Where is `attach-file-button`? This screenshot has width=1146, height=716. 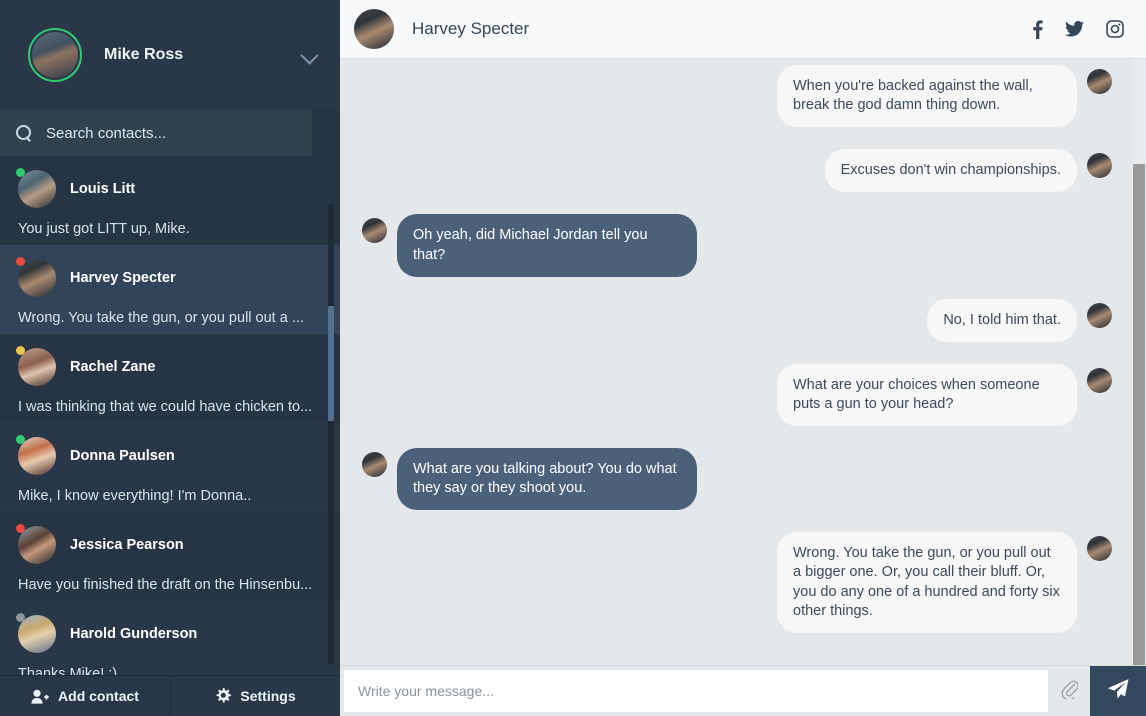
attach-file-button is located at coordinates (1069, 691).